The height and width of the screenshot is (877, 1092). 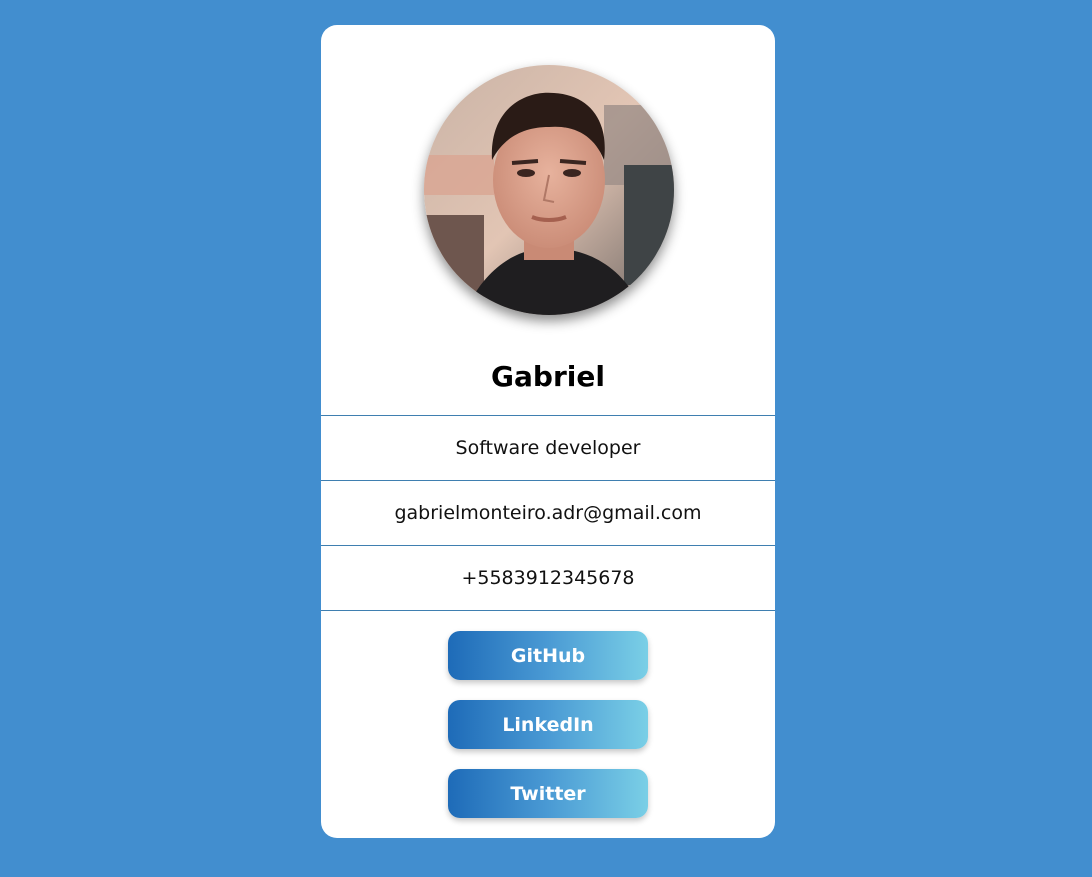 I want to click on profile-role: Software developer, so click(x=548, y=447).